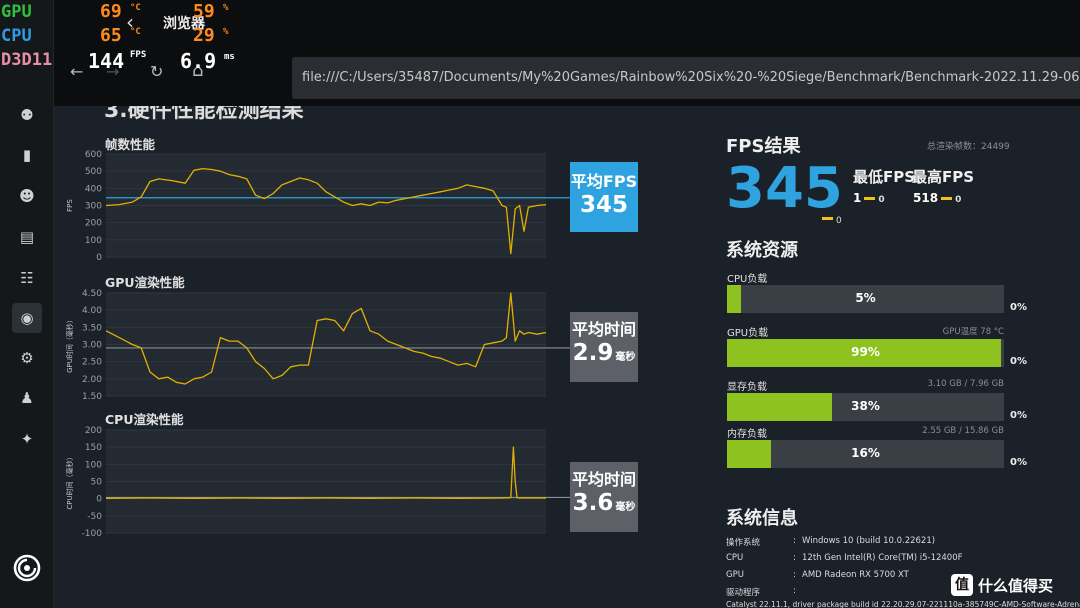  Describe the element at coordinates (16, 36) in the screenshot. I see `osd-cpu-label: CPU` at that location.